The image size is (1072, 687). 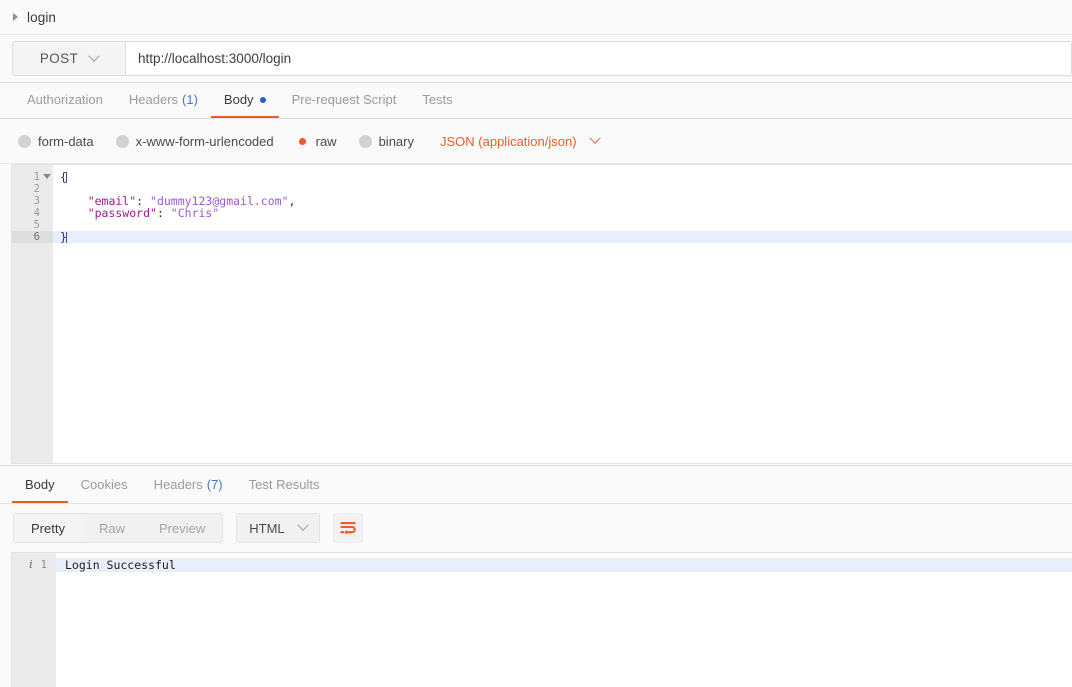 I want to click on line-number: 5, so click(x=36, y=225).